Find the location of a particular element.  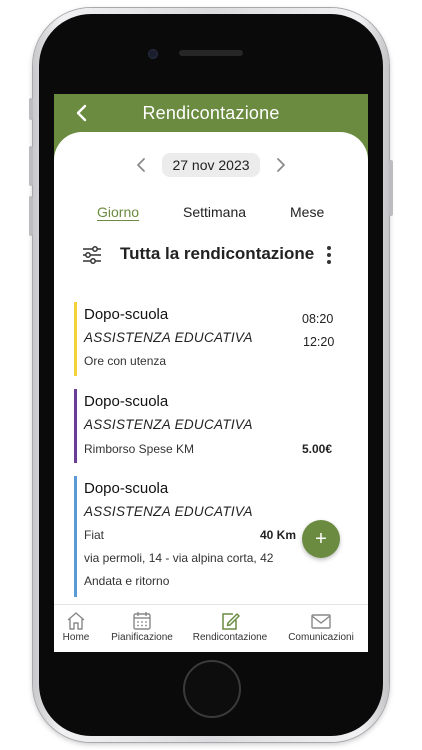

edit-icon is located at coordinates (231, 621).